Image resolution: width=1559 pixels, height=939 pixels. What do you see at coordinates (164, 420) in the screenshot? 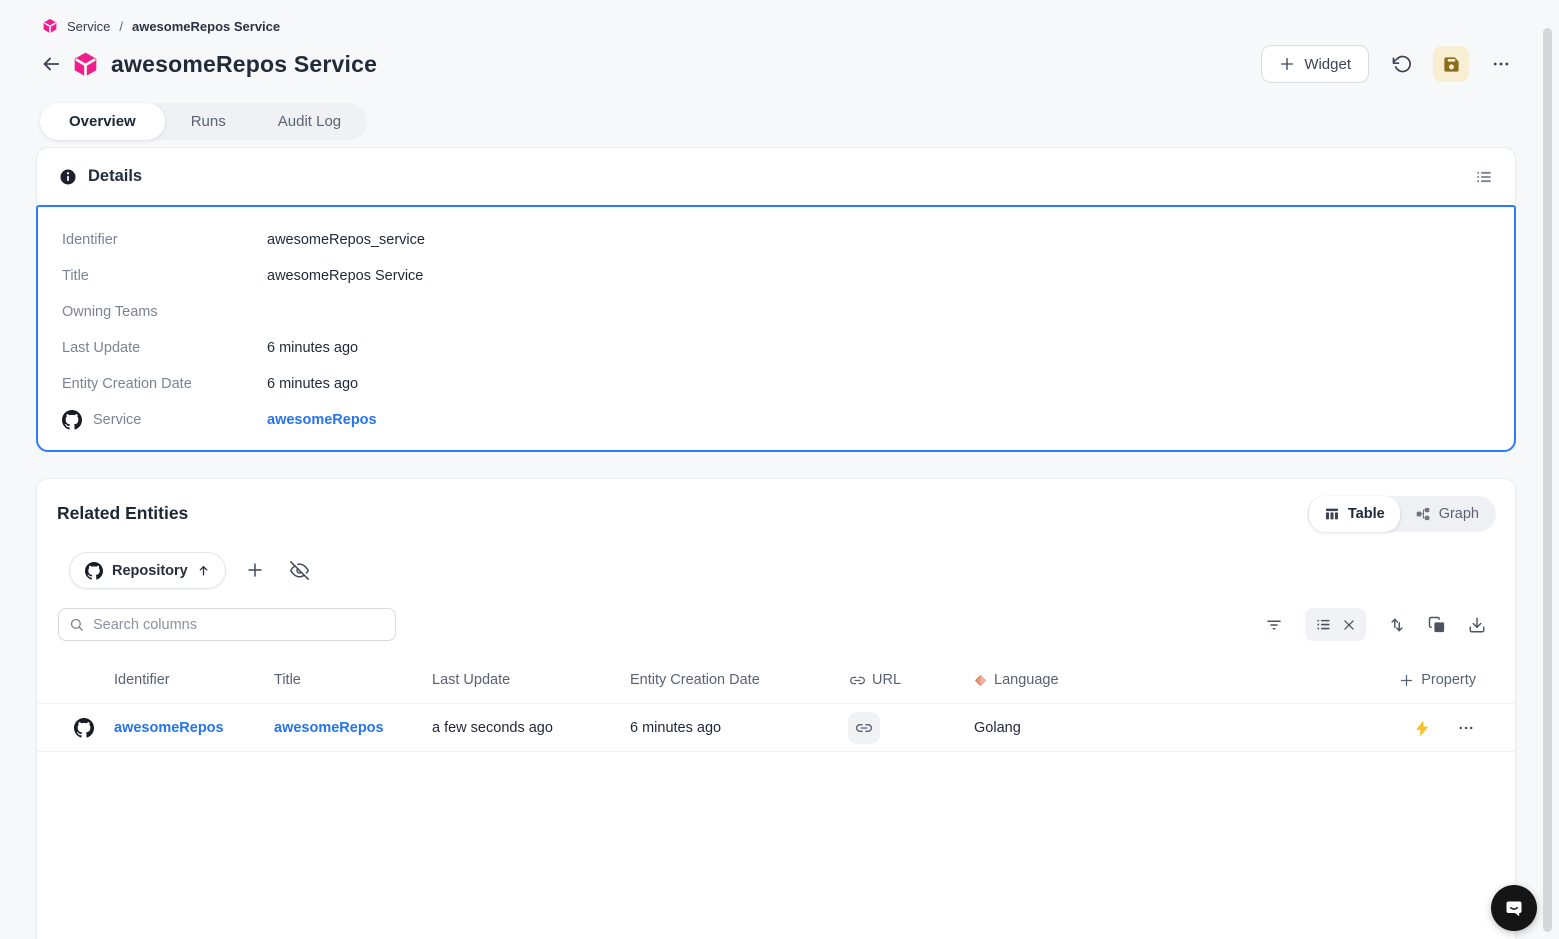
I see `detail-label: Service` at bounding box center [164, 420].